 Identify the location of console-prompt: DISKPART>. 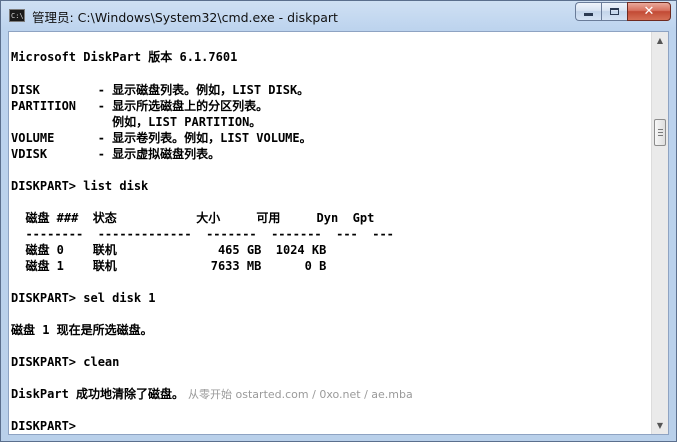
(43, 426).